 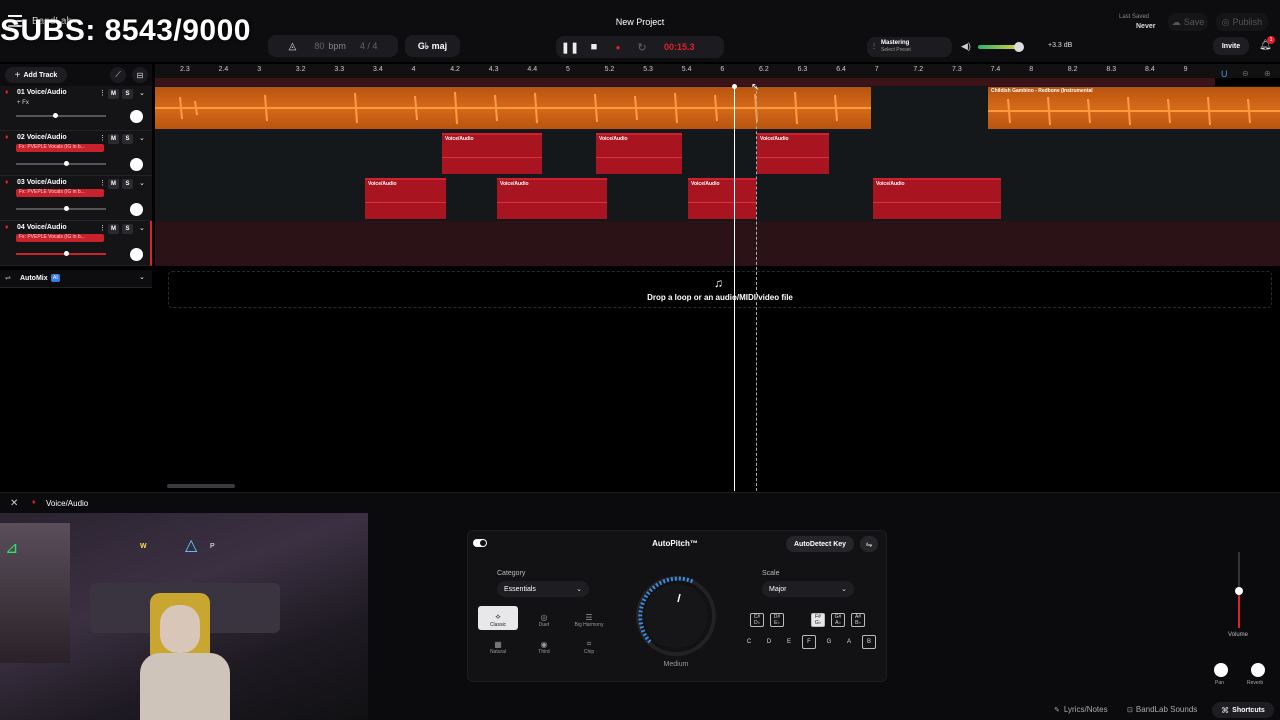 What do you see at coordinates (1242, 22) in the screenshot?
I see `publish-button: ◎ Publish` at bounding box center [1242, 22].